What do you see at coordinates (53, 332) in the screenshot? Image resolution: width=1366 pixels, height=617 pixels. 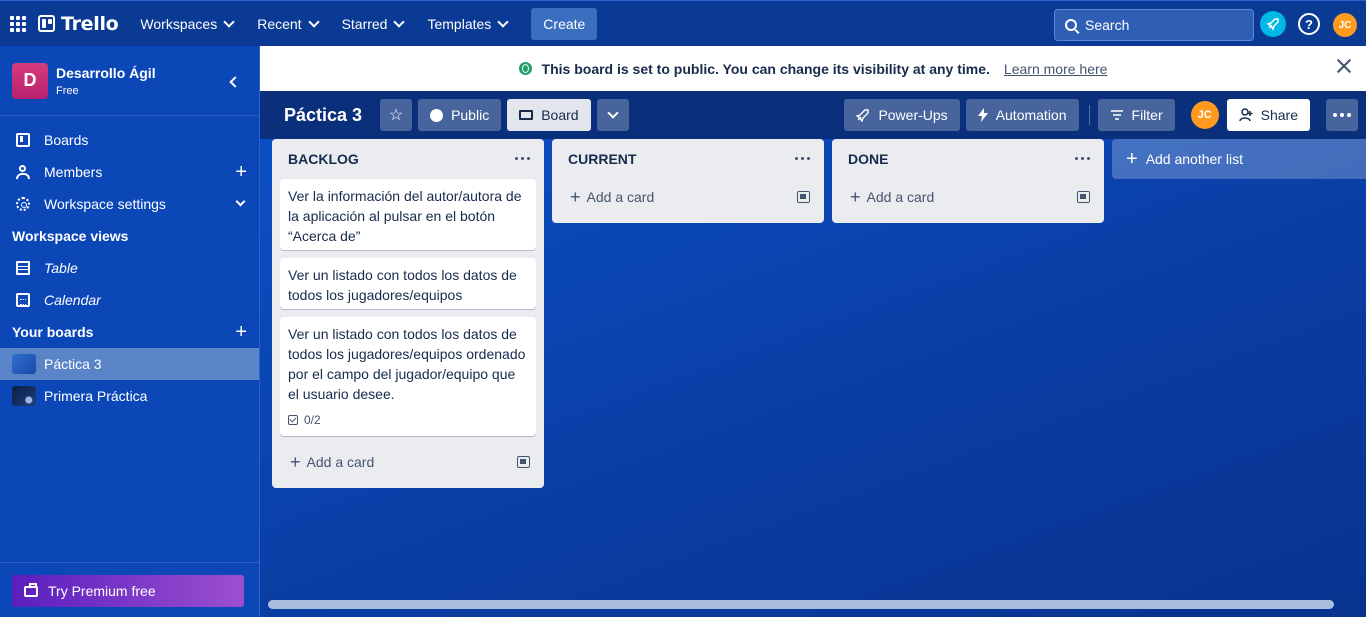 I see `your-boards-heading-label: Your boards` at bounding box center [53, 332].